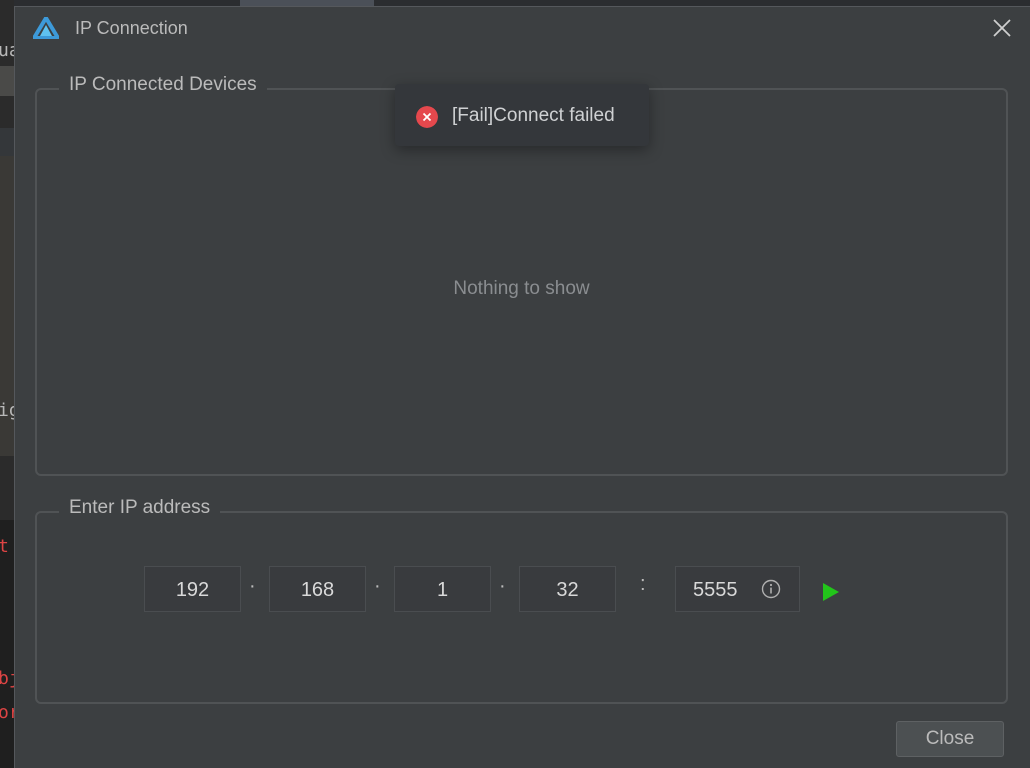 This screenshot has width=1030, height=768. Describe the element at coordinates (1002, 28) in the screenshot. I see `close-icon` at that location.